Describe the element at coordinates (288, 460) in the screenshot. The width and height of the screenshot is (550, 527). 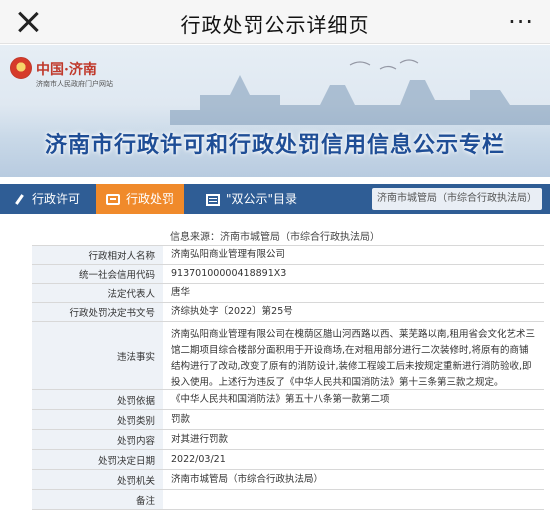
I see `table-row: 处罚决定日期 2022/03/21` at that location.